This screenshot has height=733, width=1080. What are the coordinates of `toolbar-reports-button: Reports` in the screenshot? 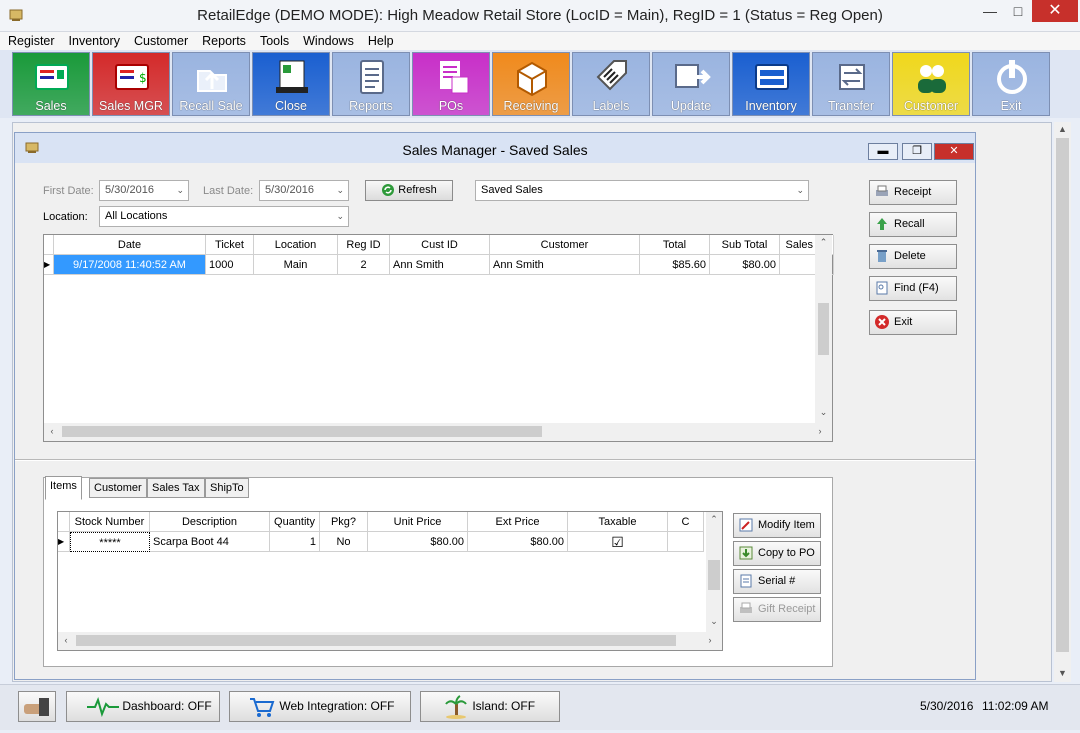 It's located at (371, 84).